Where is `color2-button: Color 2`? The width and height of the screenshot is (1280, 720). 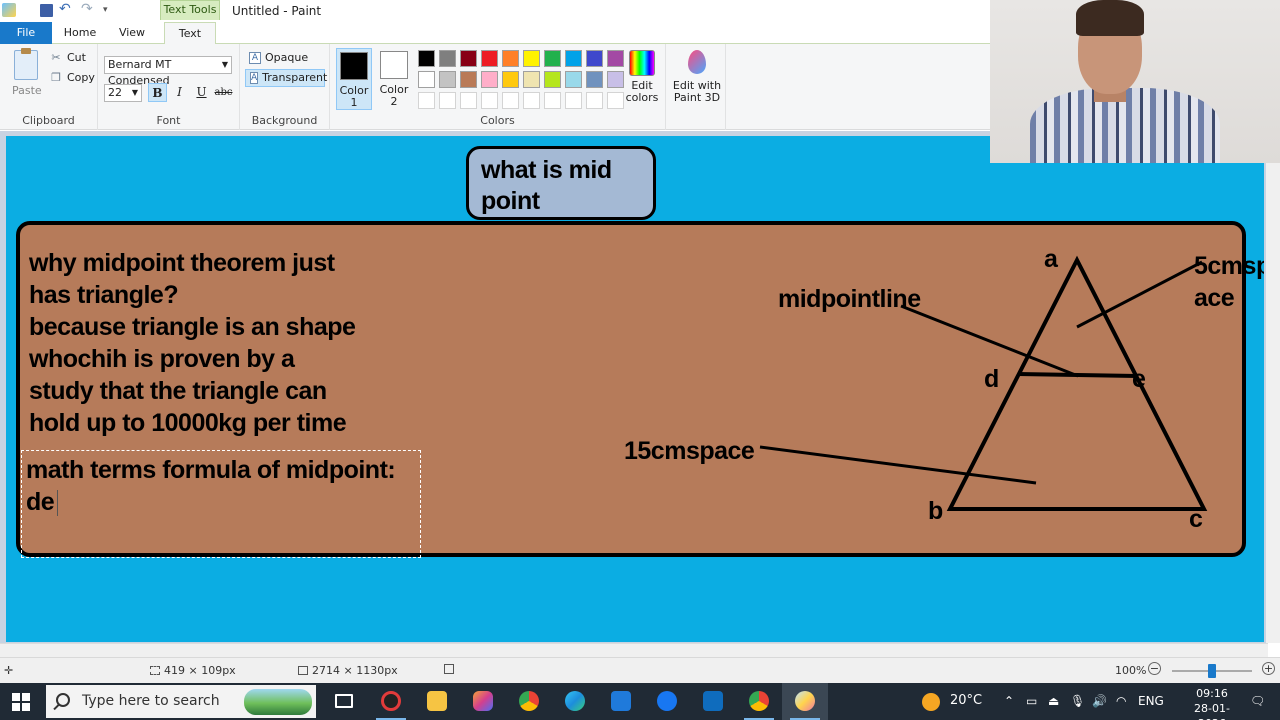
color2-button: Color 2 is located at coordinates (394, 79).